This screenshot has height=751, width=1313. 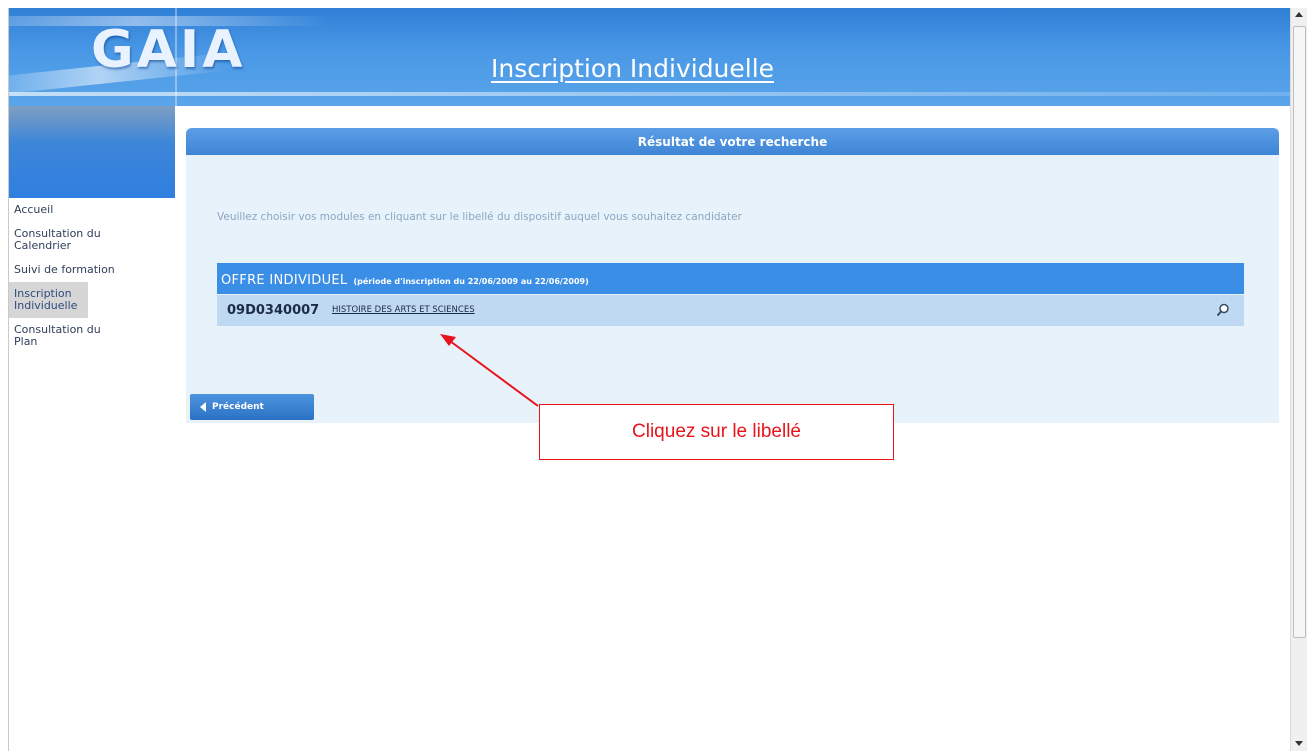 I want to click on module-label-link: HISTOIRE DES ARTS ET SCIENCES, so click(x=403, y=310).